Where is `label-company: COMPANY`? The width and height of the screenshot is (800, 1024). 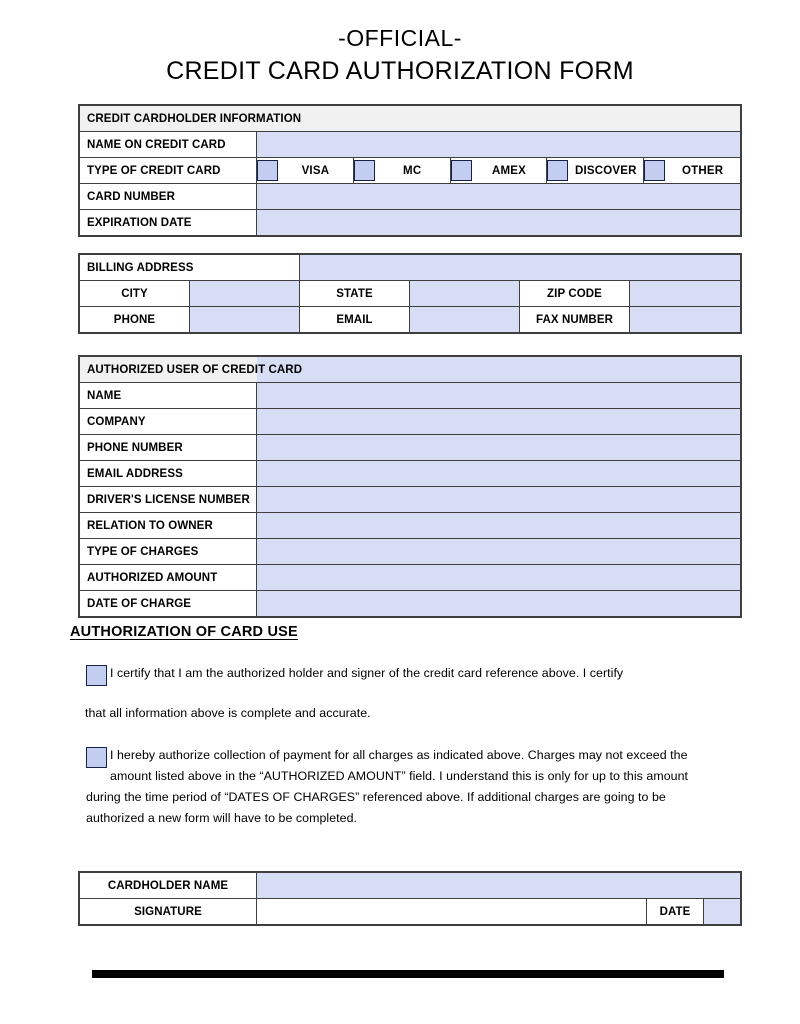
label-company: COMPANY is located at coordinates (168, 421).